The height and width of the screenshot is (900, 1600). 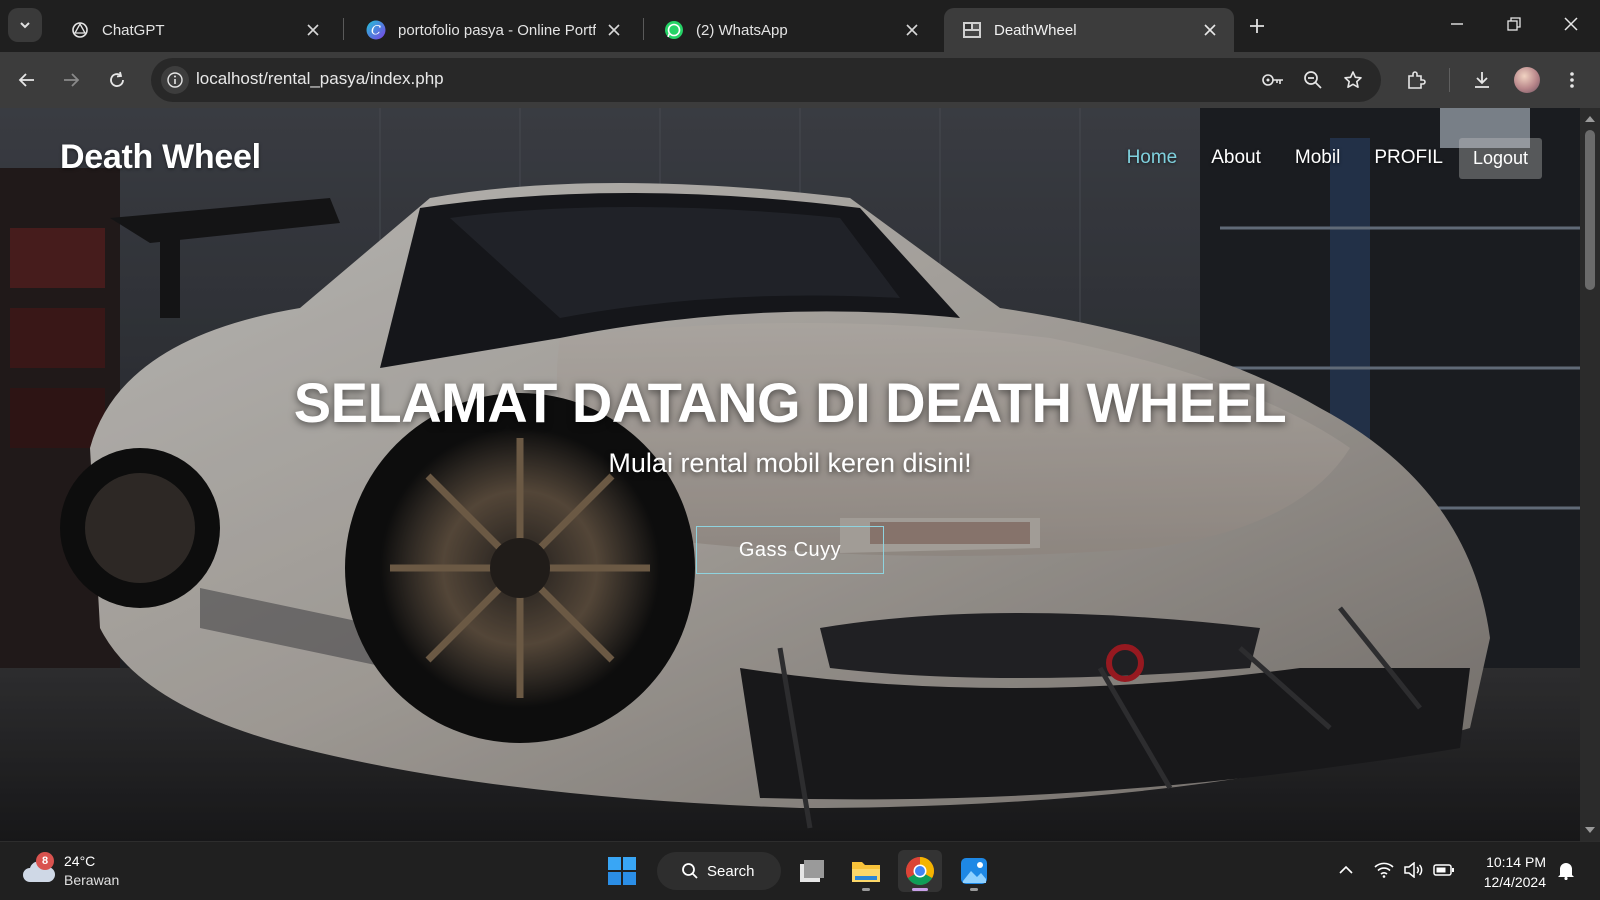 I want to click on browser-toolbar: localhost/rental_pasya/index.php, so click(x=800, y=80).